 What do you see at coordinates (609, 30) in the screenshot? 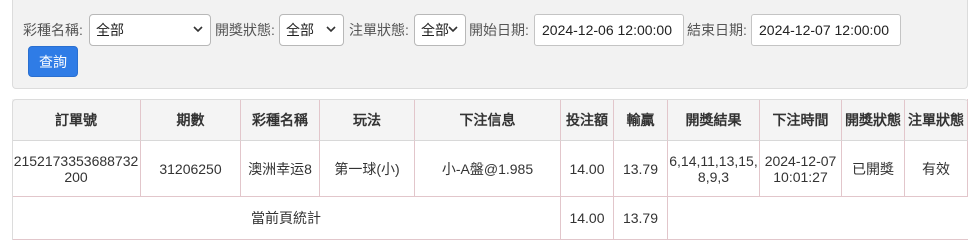
I see `start-date-input: 2024-12-06 12:00:00` at bounding box center [609, 30].